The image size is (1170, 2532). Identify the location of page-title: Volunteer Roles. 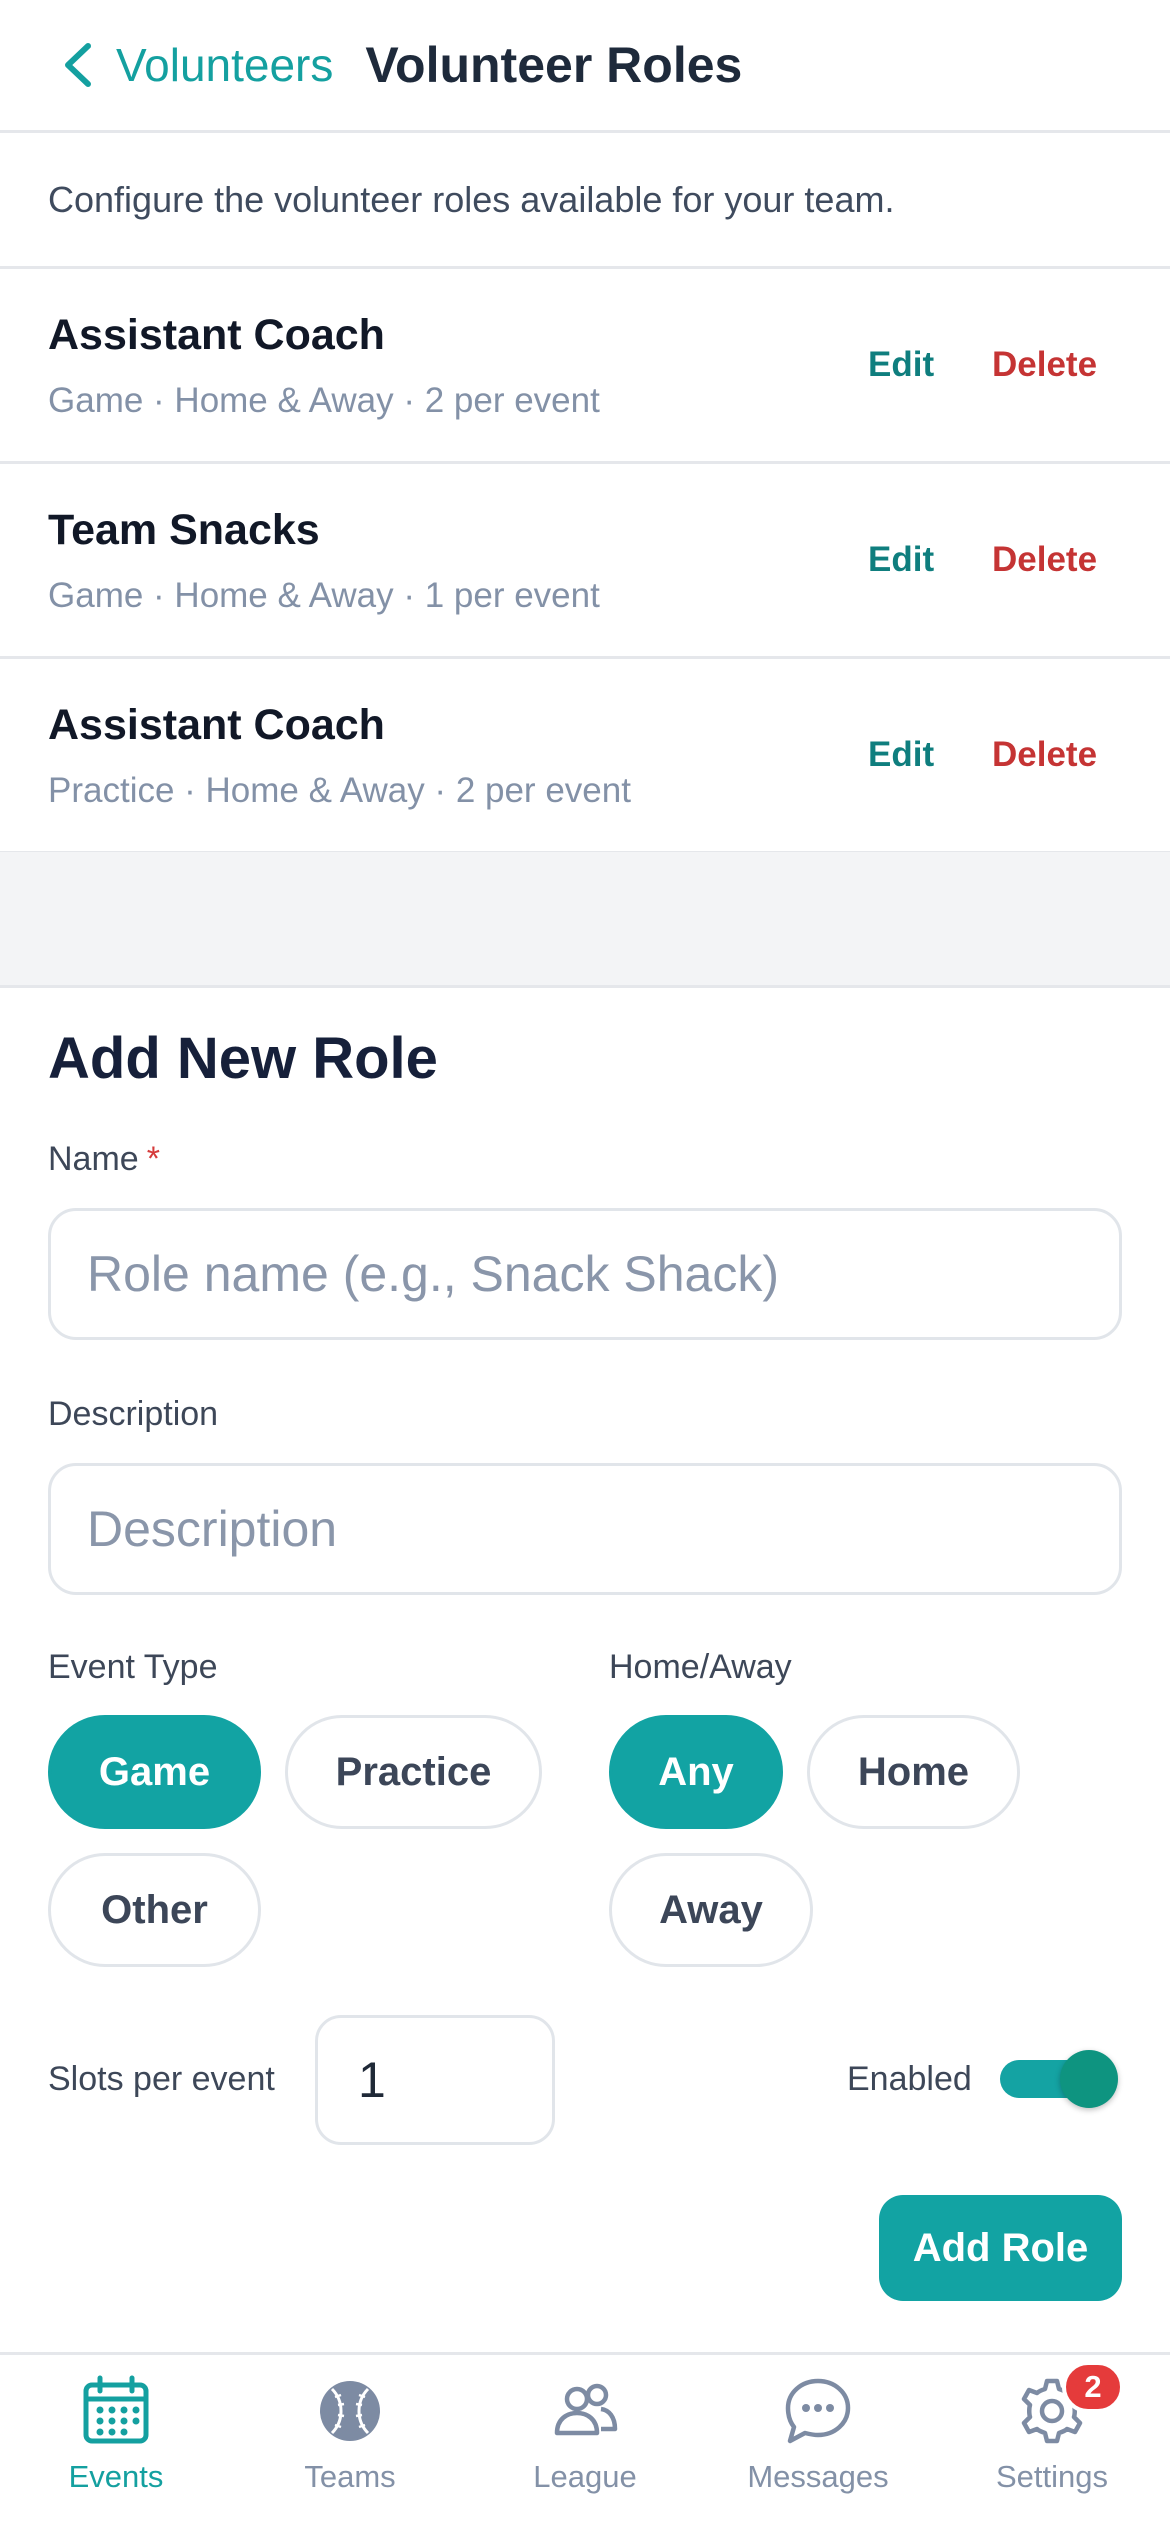
(554, 65).